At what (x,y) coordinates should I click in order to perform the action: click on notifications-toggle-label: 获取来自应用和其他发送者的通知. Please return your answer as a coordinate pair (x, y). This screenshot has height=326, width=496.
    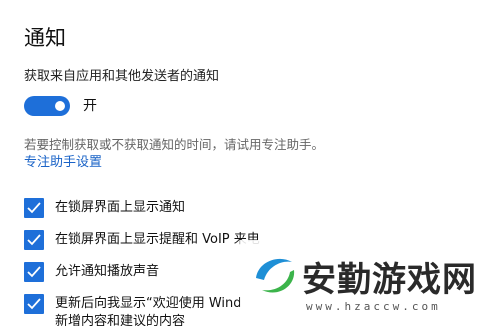
    Looking at the image, I should click on (122, 76).